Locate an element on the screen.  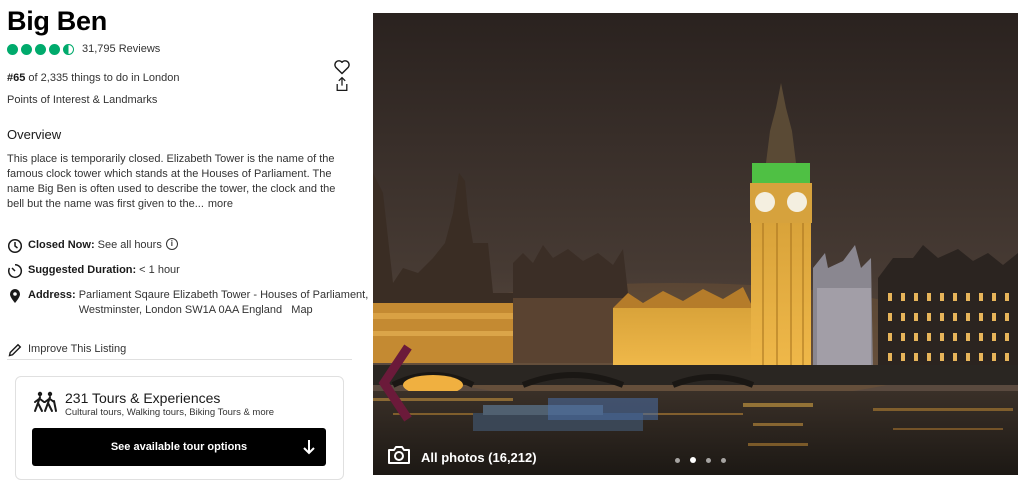
chevron-left-icon is located at coordinates (395, 383).